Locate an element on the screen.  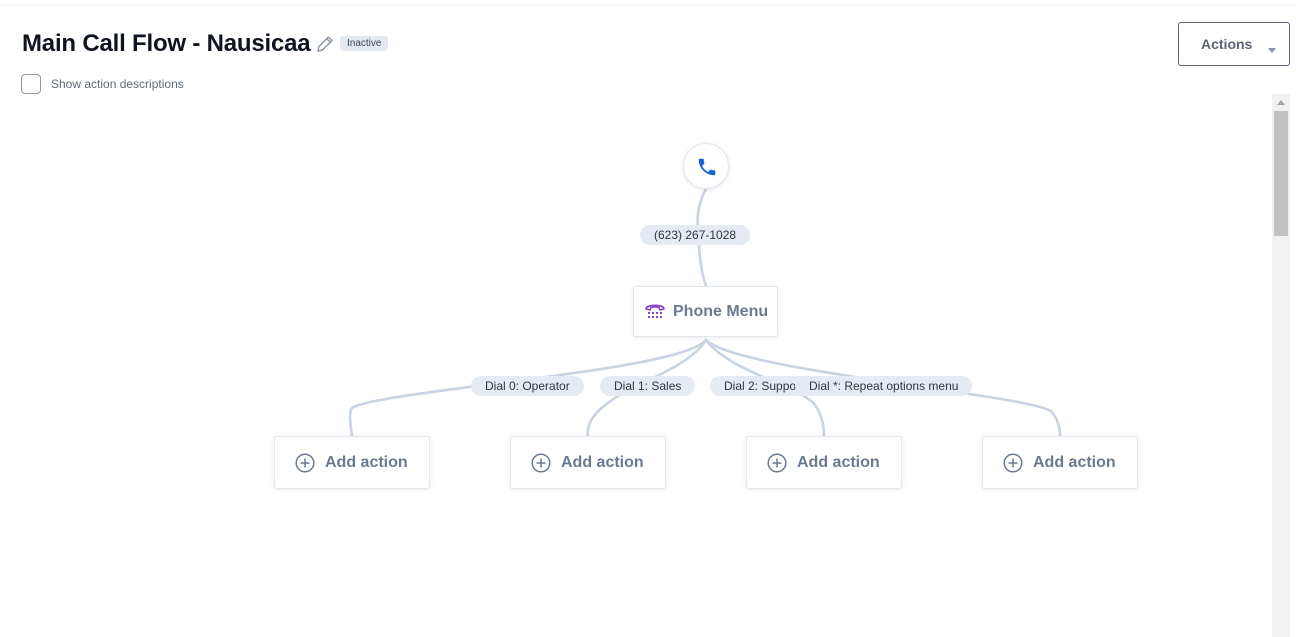
scrollbar-thumb is located at coordinates (1281, 173).